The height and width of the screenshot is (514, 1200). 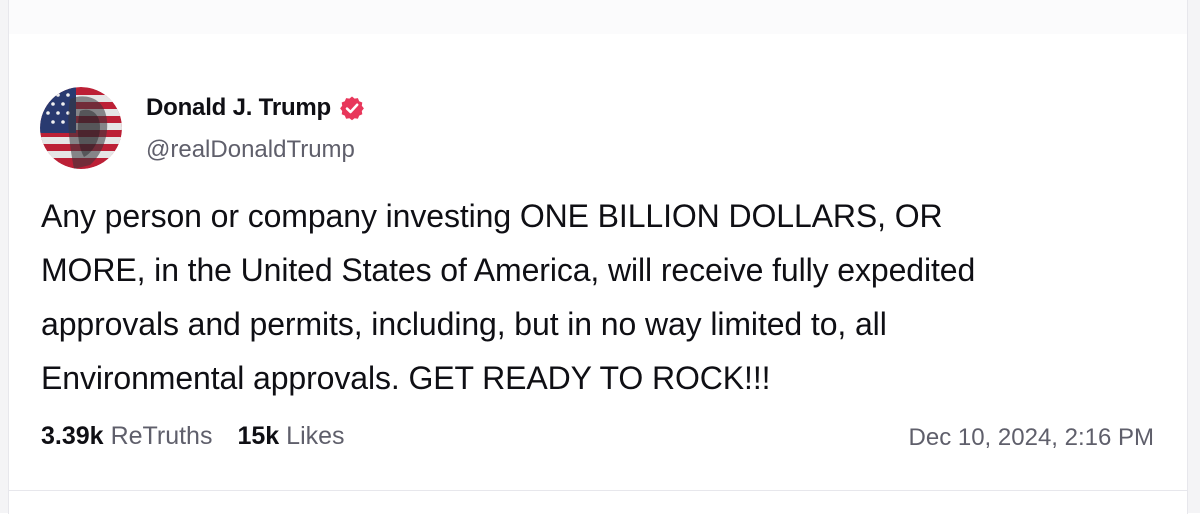 I want to click on post-stats: 3.39k ReTruths 15k Likes, so click(x=193, y=436).